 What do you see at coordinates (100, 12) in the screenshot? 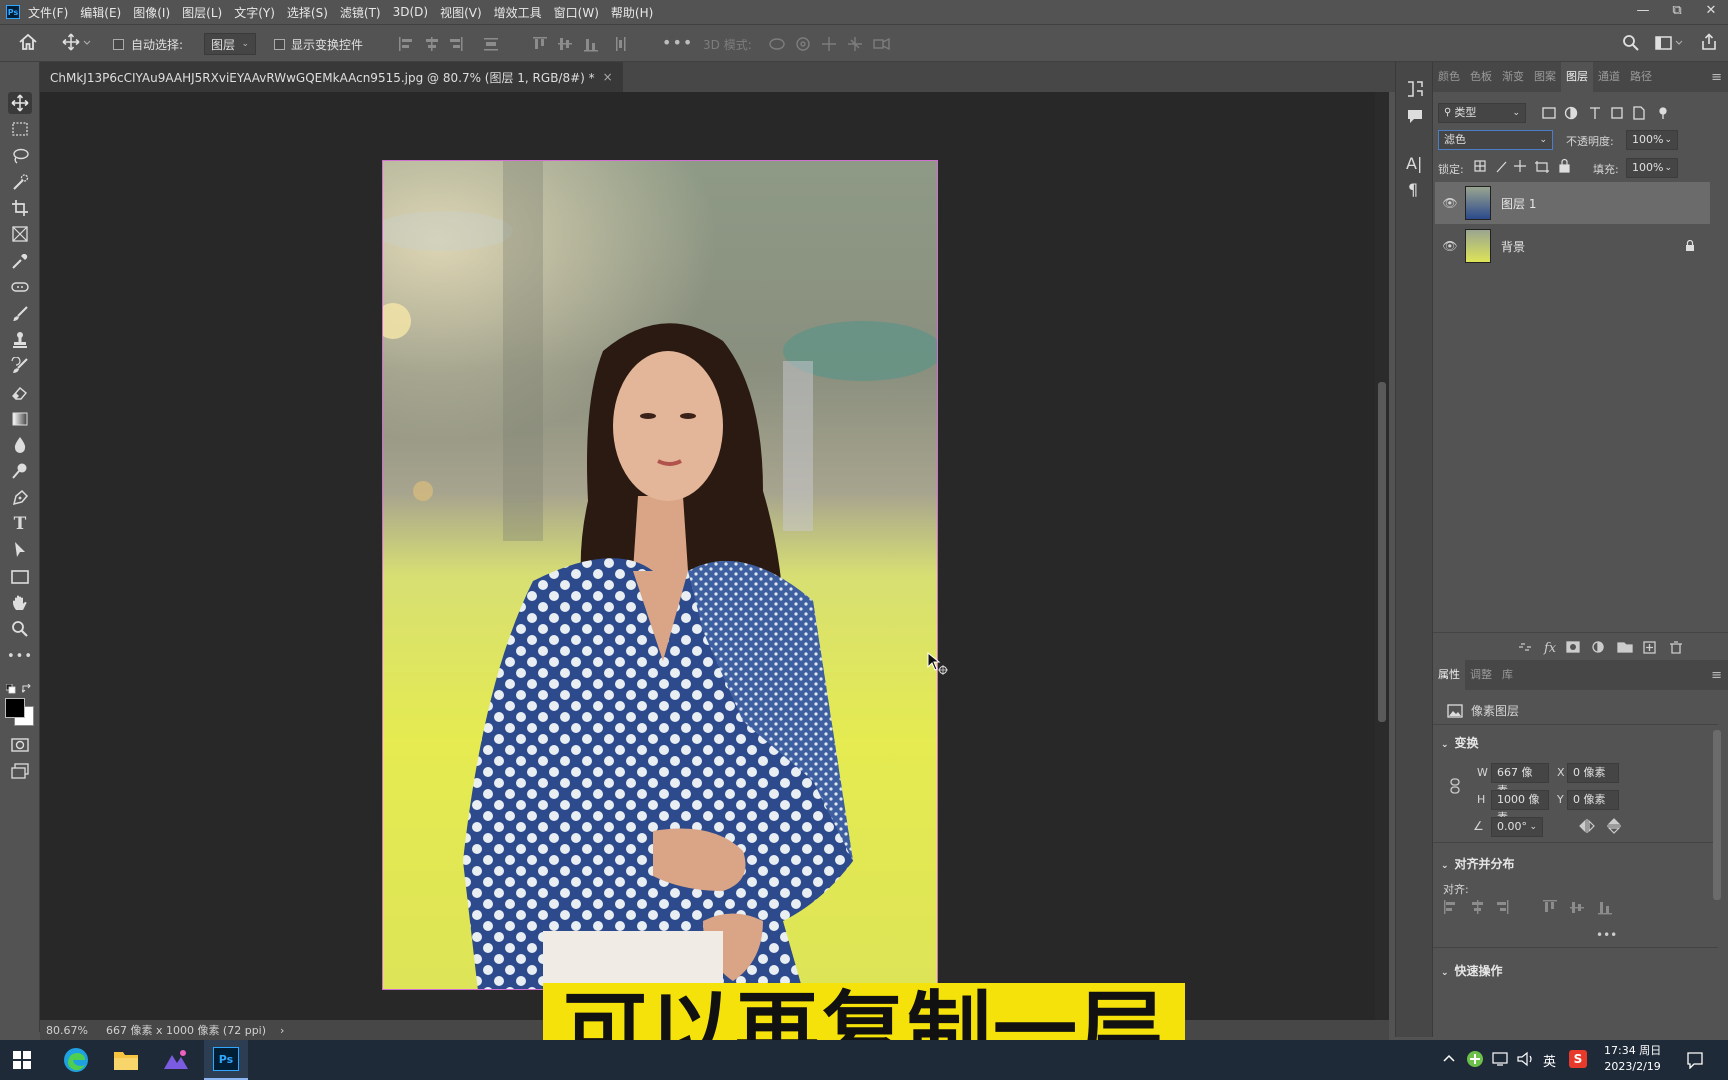
I see `menu-edit: 编辑(E)` at bounding box center [100, 12].